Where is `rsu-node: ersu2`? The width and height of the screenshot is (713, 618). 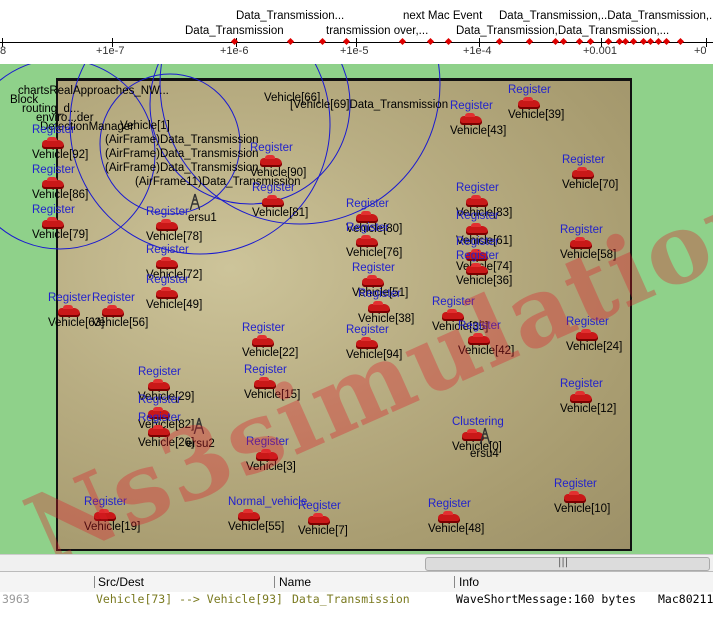
rsu-node: ersu2 is located at coordinates (200, 433).